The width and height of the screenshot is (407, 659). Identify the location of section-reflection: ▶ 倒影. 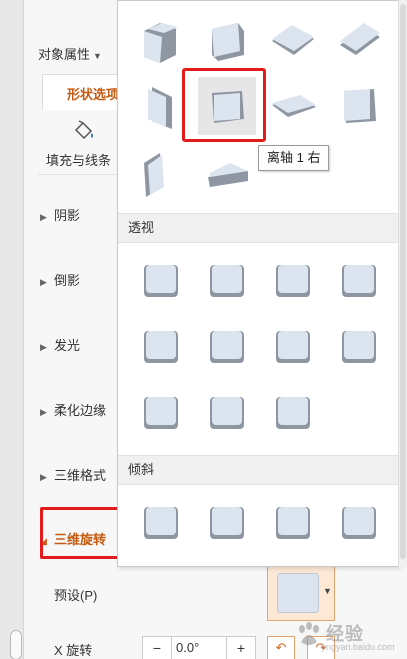
(60, 279).